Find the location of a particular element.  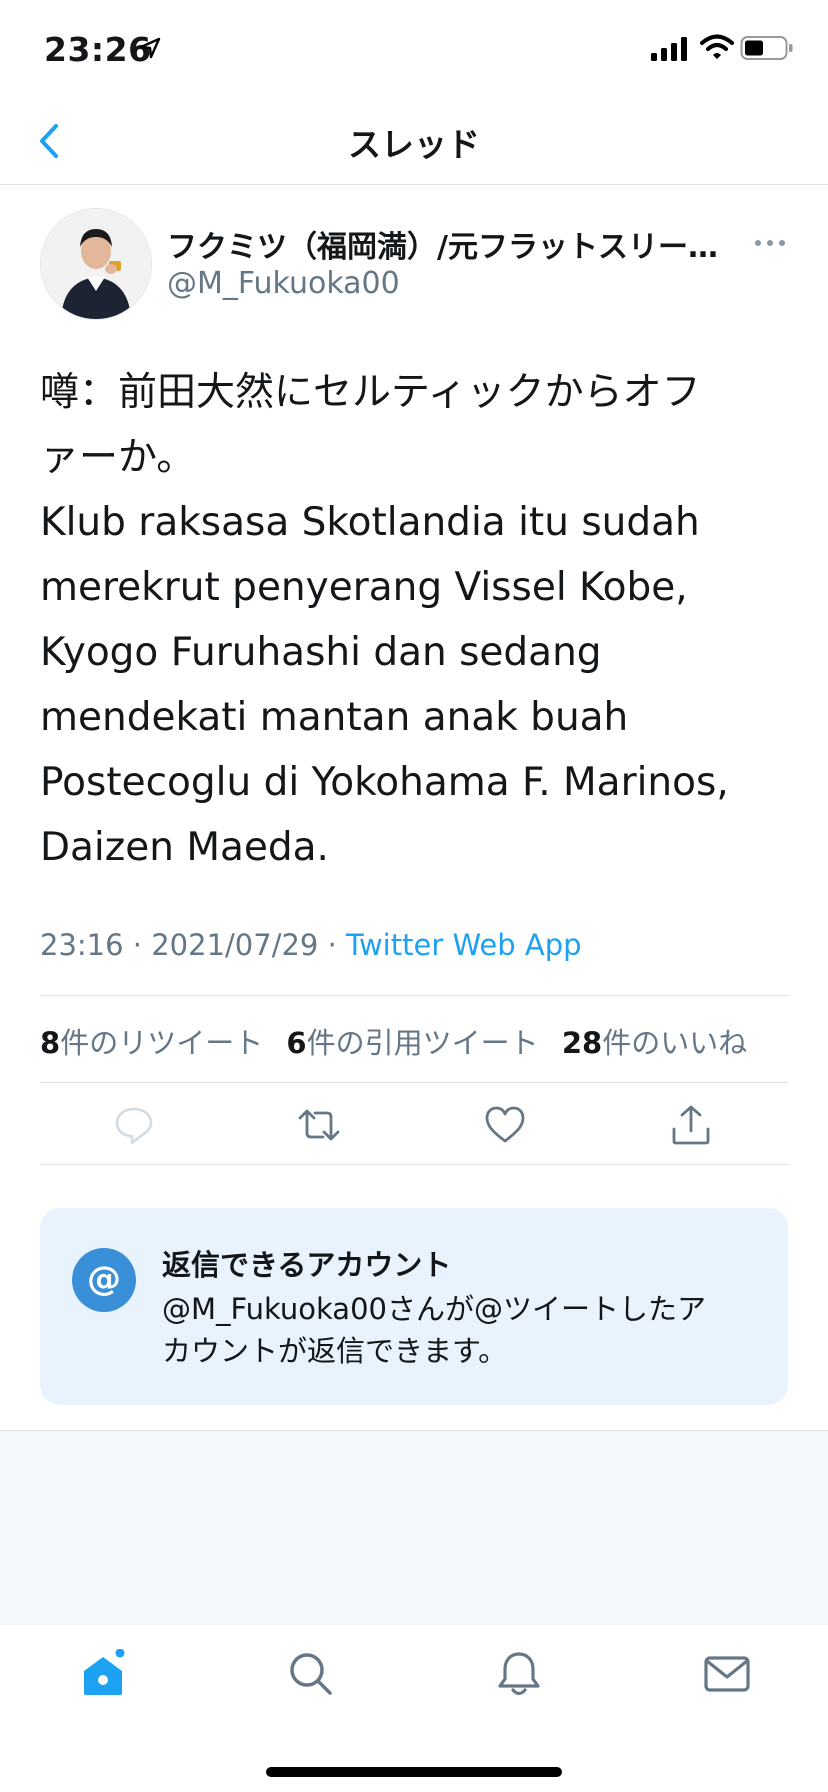

avatar is located at coordinates (96, 264).